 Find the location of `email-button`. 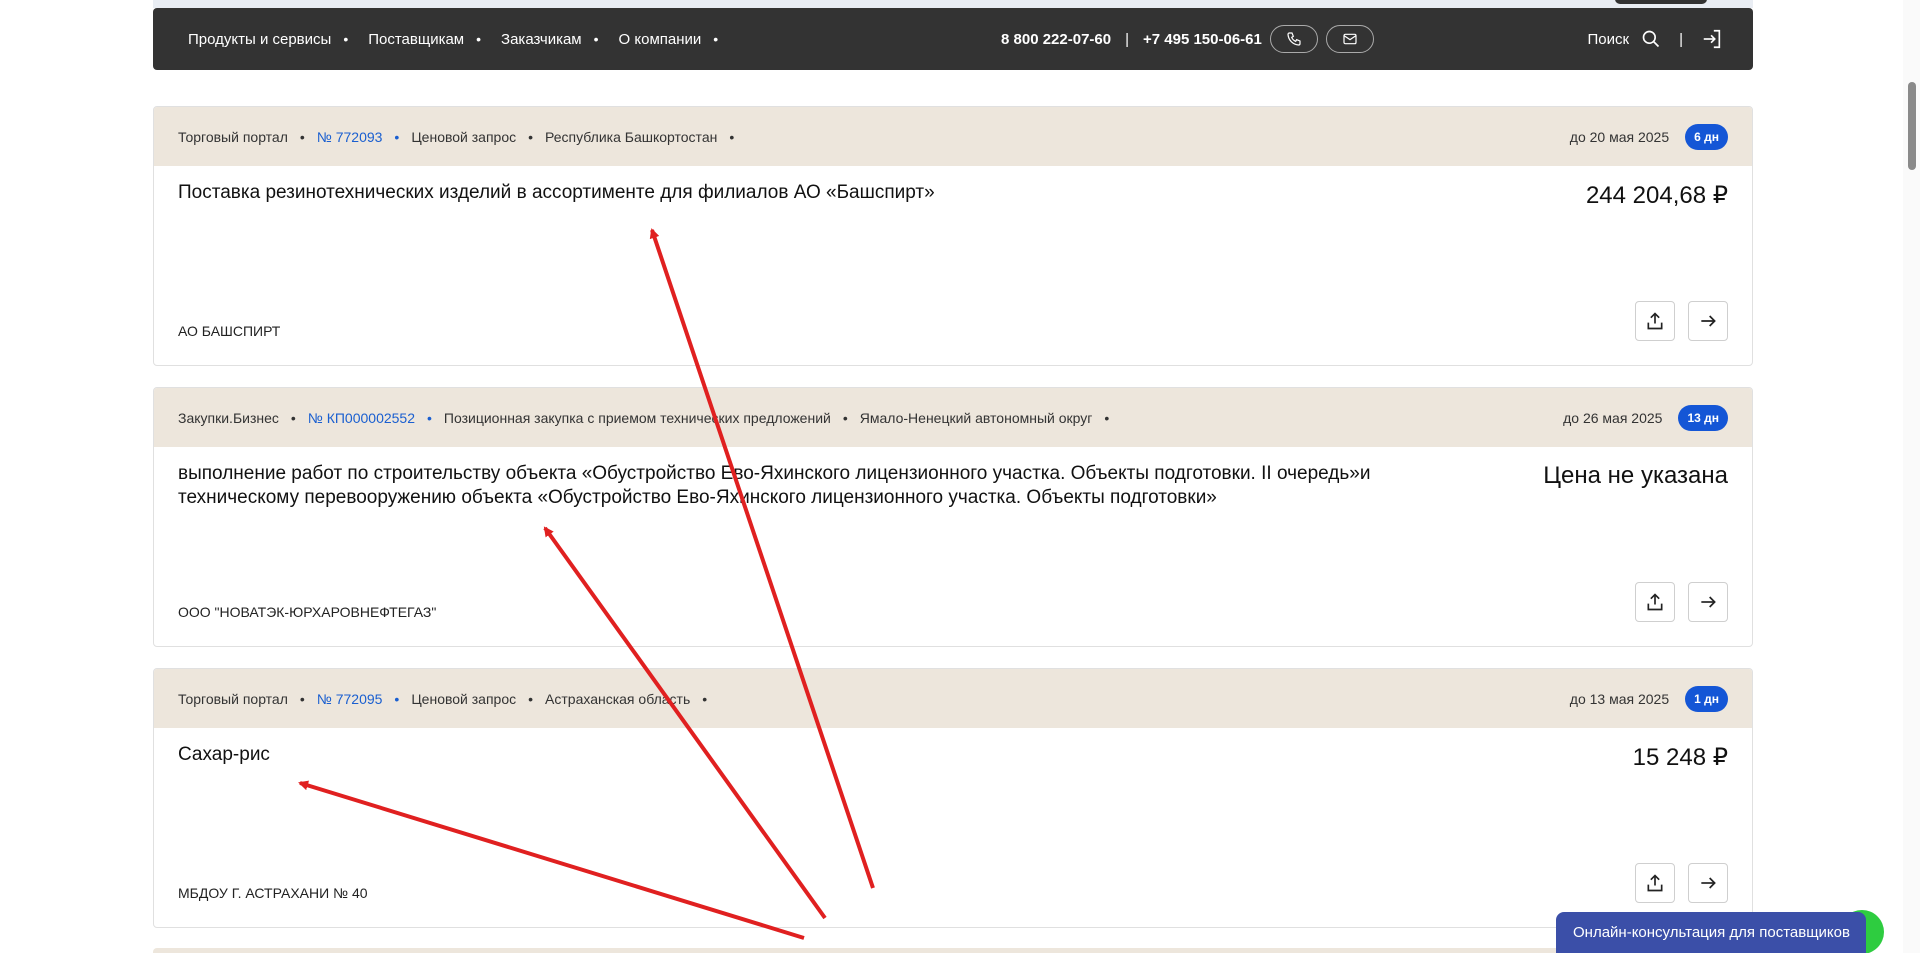

email-button is located at coordinates (1349, 39).